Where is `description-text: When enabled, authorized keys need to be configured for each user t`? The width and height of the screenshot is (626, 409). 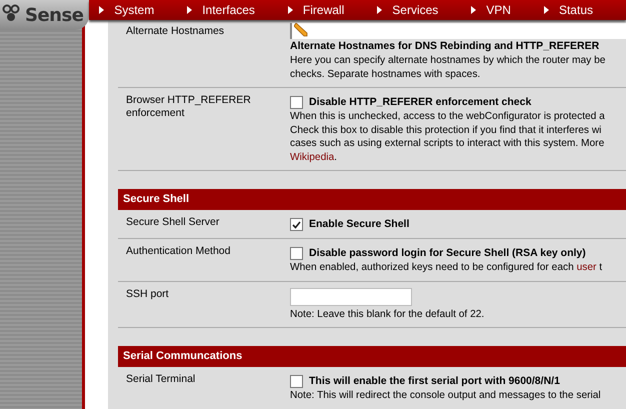 description-text: When enabled, authorized keys need to be configured for each user t is located at coordinates (447, 267).